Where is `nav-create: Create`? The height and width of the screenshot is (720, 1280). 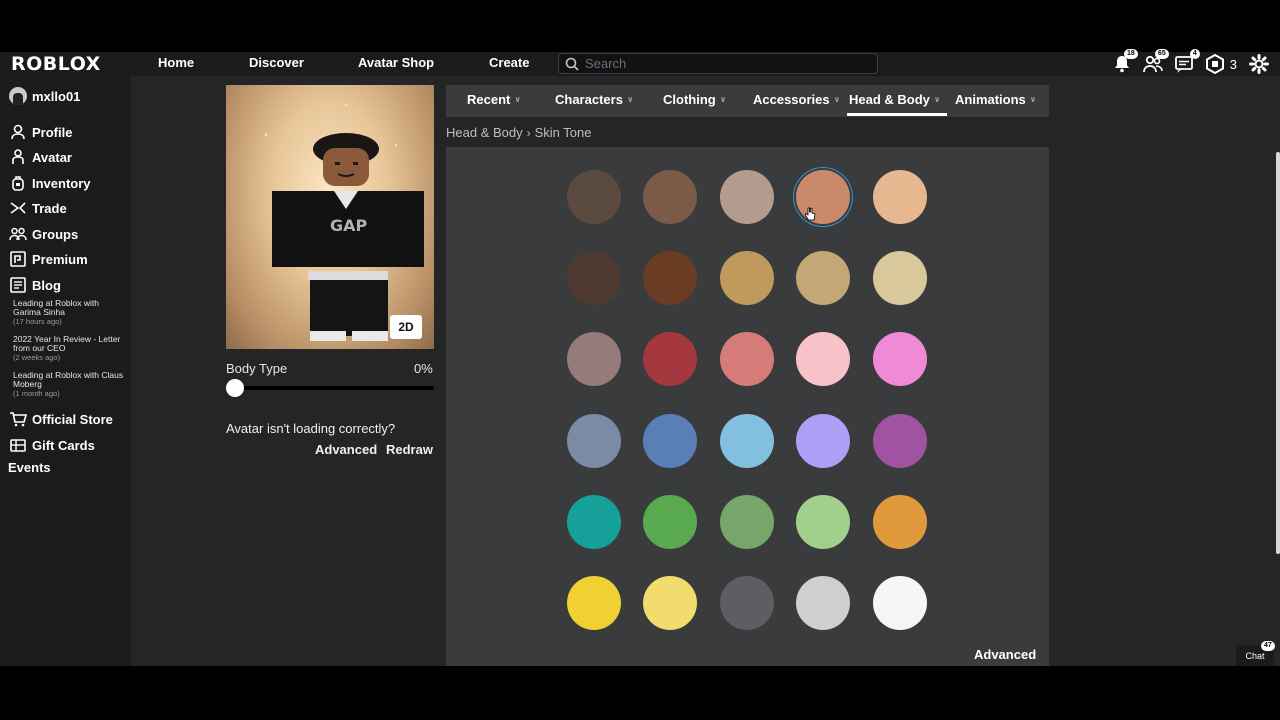 nav-create: Create is located at coordinates (509, 62).